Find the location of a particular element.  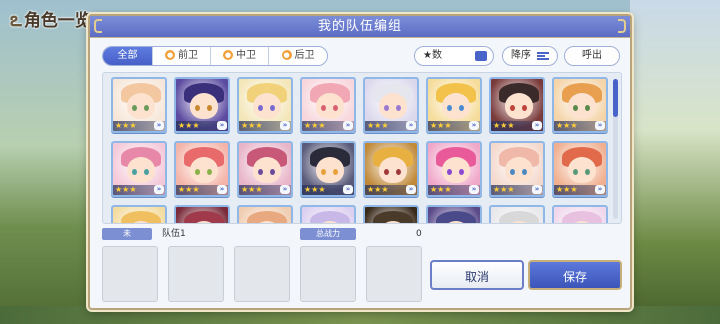

grid-scrollbar is located at coordinates (615, 149).